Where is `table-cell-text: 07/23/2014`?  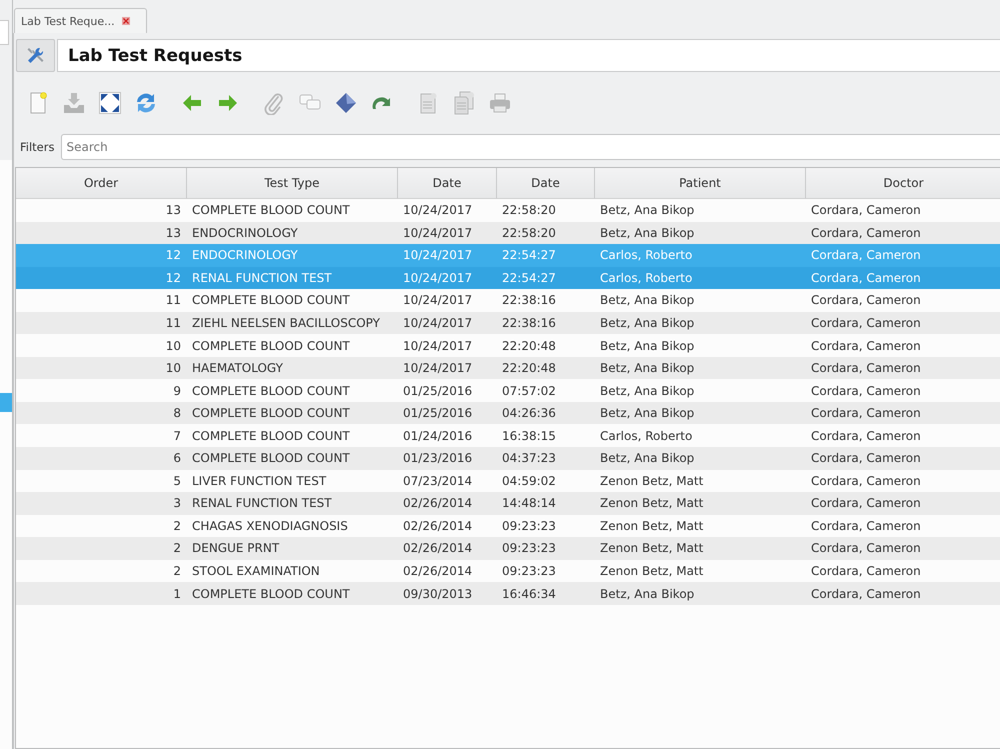 table-cell-text: 07/23/2014 is located at coordinates (438, 481).